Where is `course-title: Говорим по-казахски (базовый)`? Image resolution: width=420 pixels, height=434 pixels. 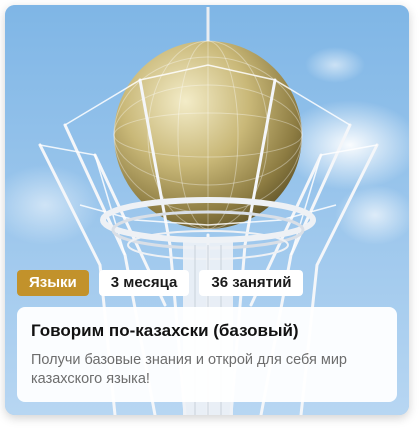
course-title: Говорим по-казахски (базовый) is located at coordinates (208, 331).